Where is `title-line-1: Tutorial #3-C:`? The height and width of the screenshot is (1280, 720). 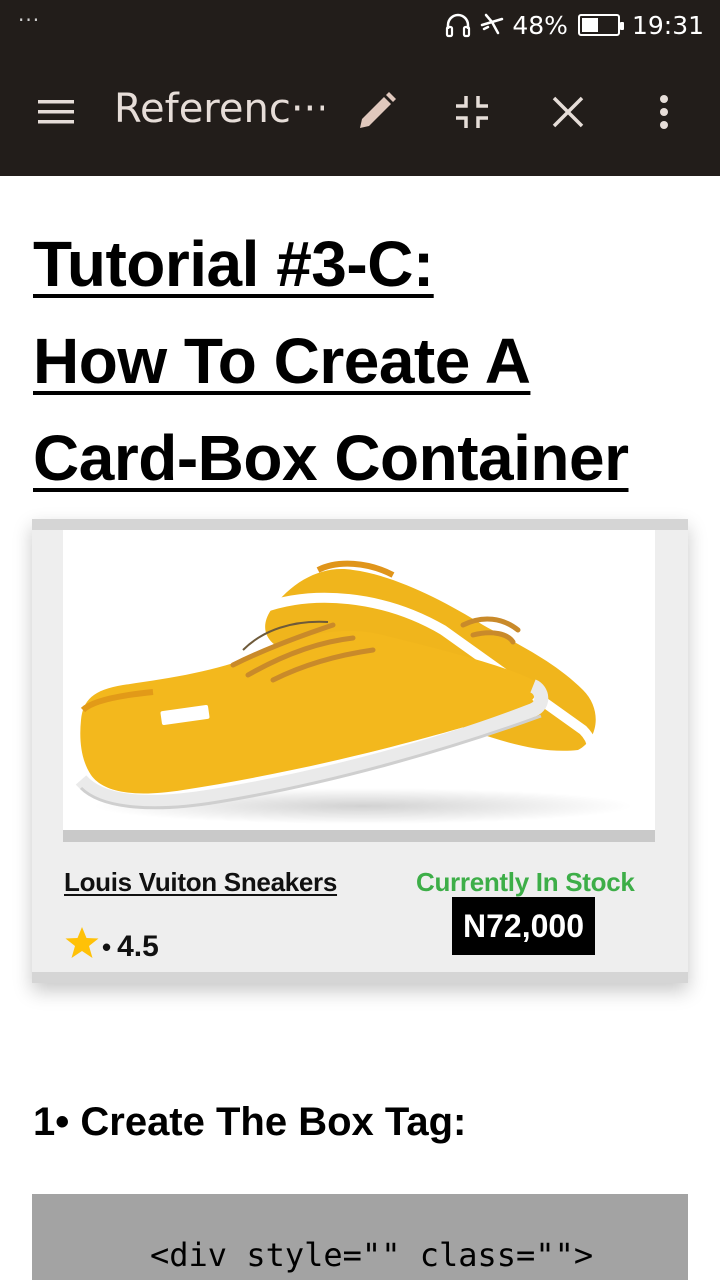
title-line-1: Tutorial #3-C: is located at coordinates (233, 264).